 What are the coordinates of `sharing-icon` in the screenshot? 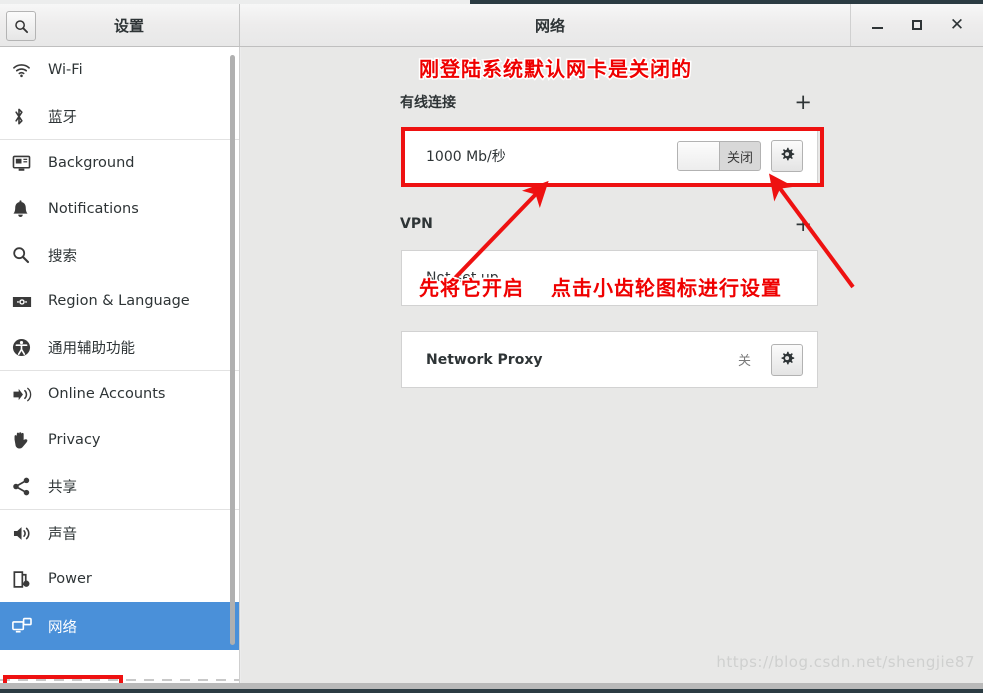 It's located at (27, 486).